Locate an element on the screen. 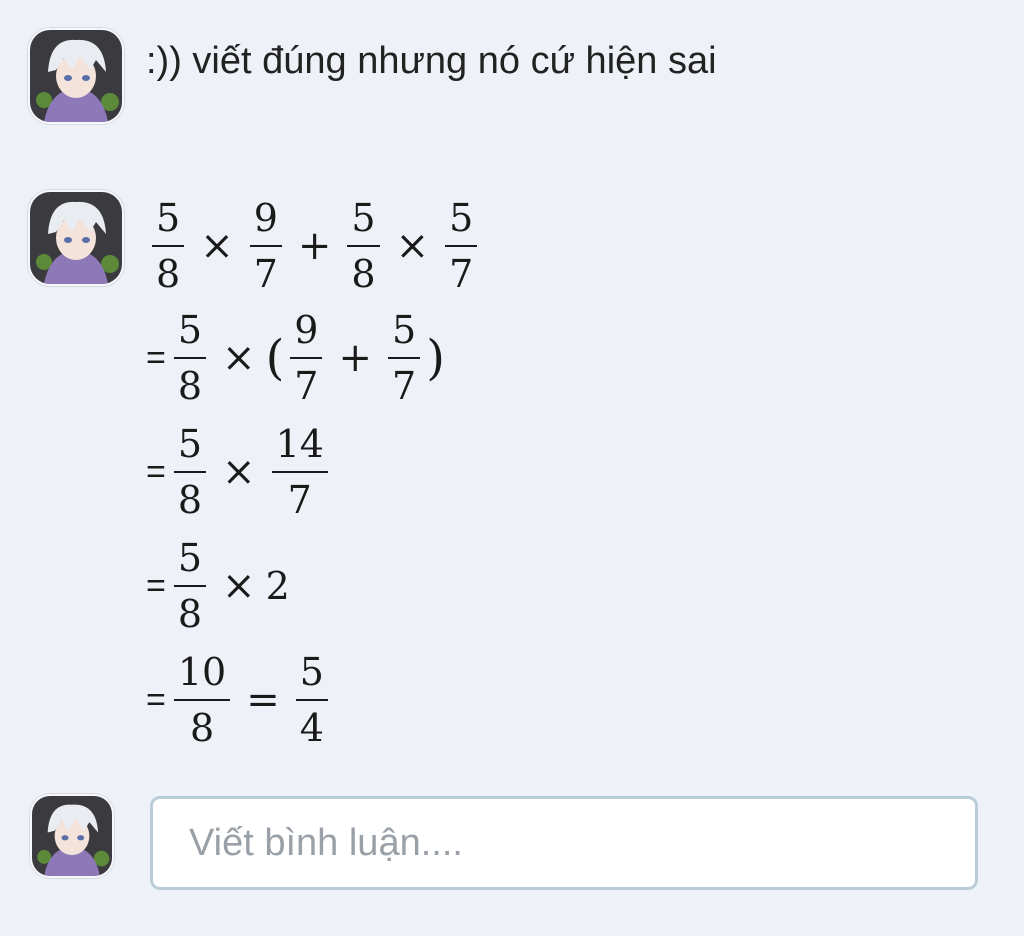 The width and height of the screenshot is (1024, 936). left-paren: ( is located at coordinates (275, 358).